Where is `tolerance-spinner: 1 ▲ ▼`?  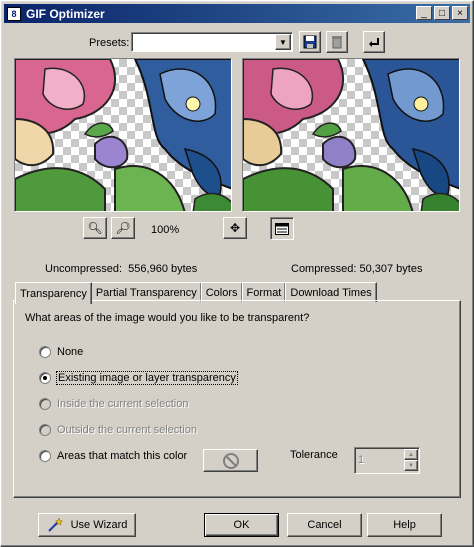
tolerance-spinner: 1 ▲ ▼ is located at coordinates (387, 460).